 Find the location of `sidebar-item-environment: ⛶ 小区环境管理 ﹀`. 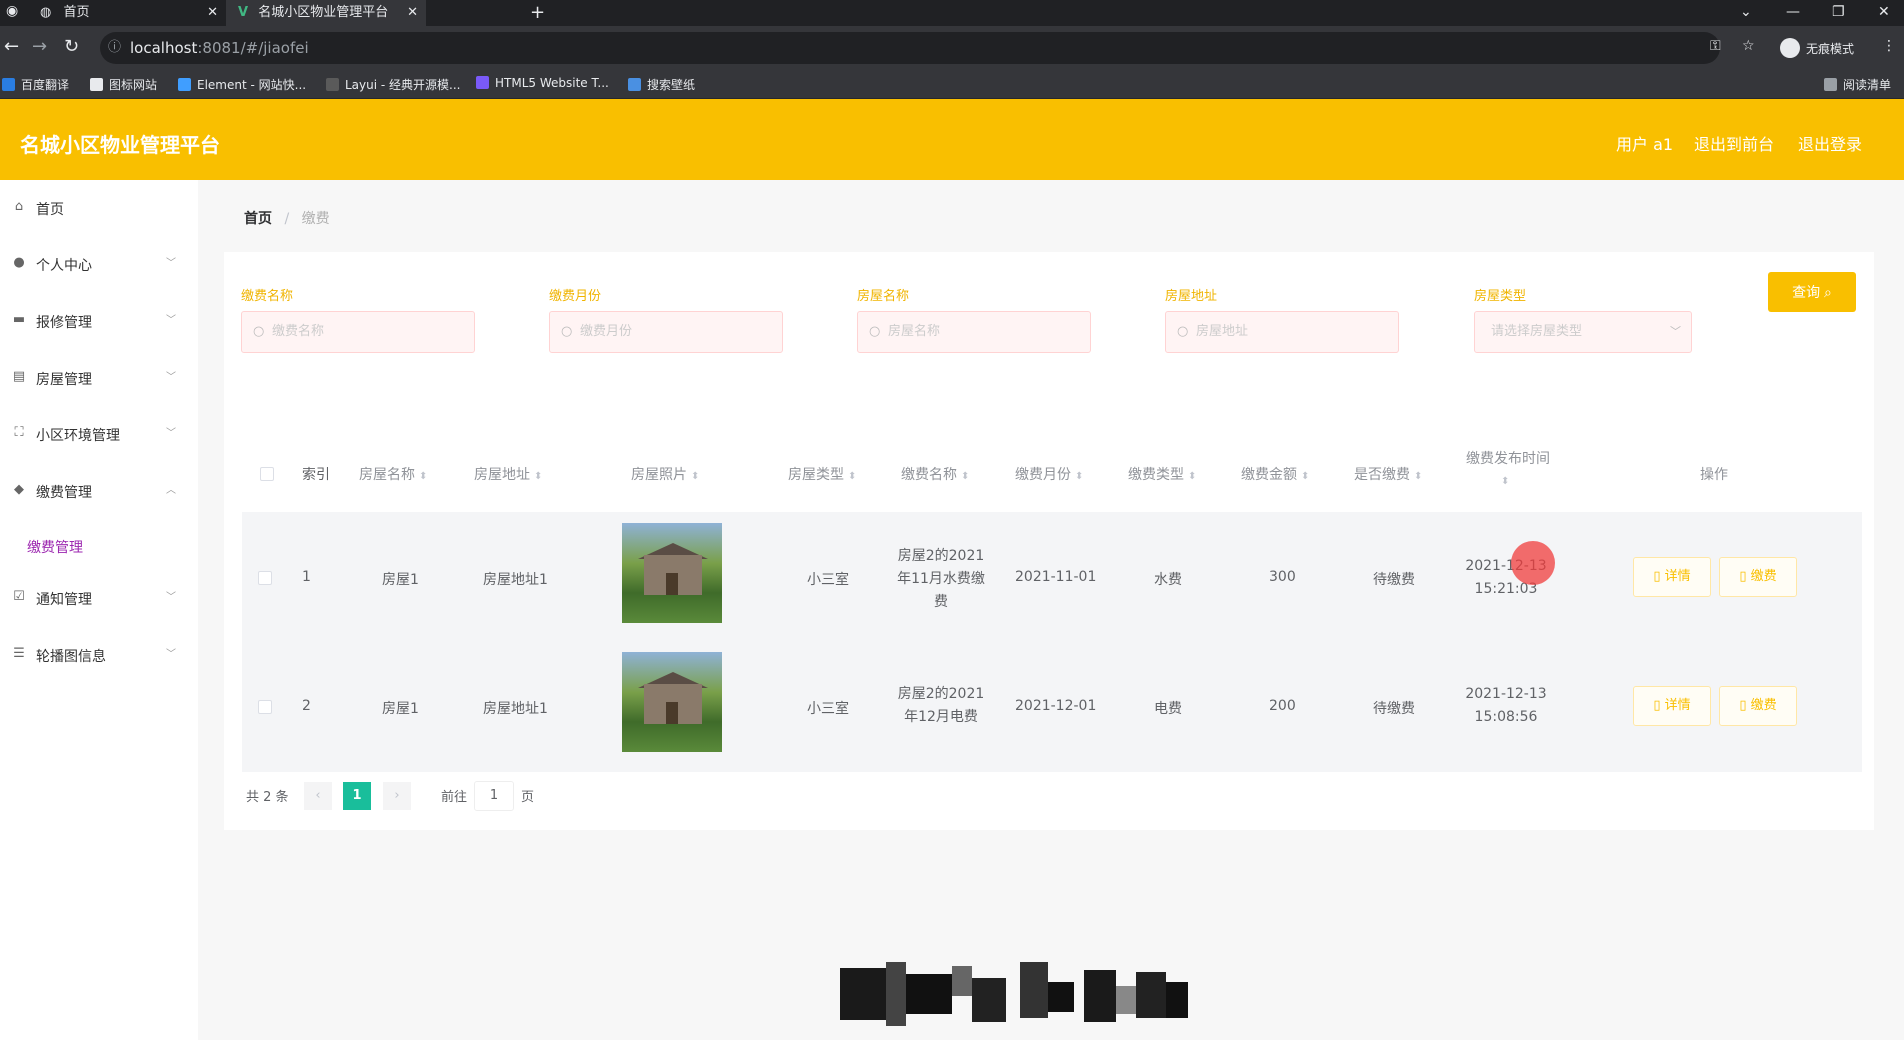

sidebar-item-environment: ⛶ 小区环境管理 ﹀ is located at coordinates (99, 434).